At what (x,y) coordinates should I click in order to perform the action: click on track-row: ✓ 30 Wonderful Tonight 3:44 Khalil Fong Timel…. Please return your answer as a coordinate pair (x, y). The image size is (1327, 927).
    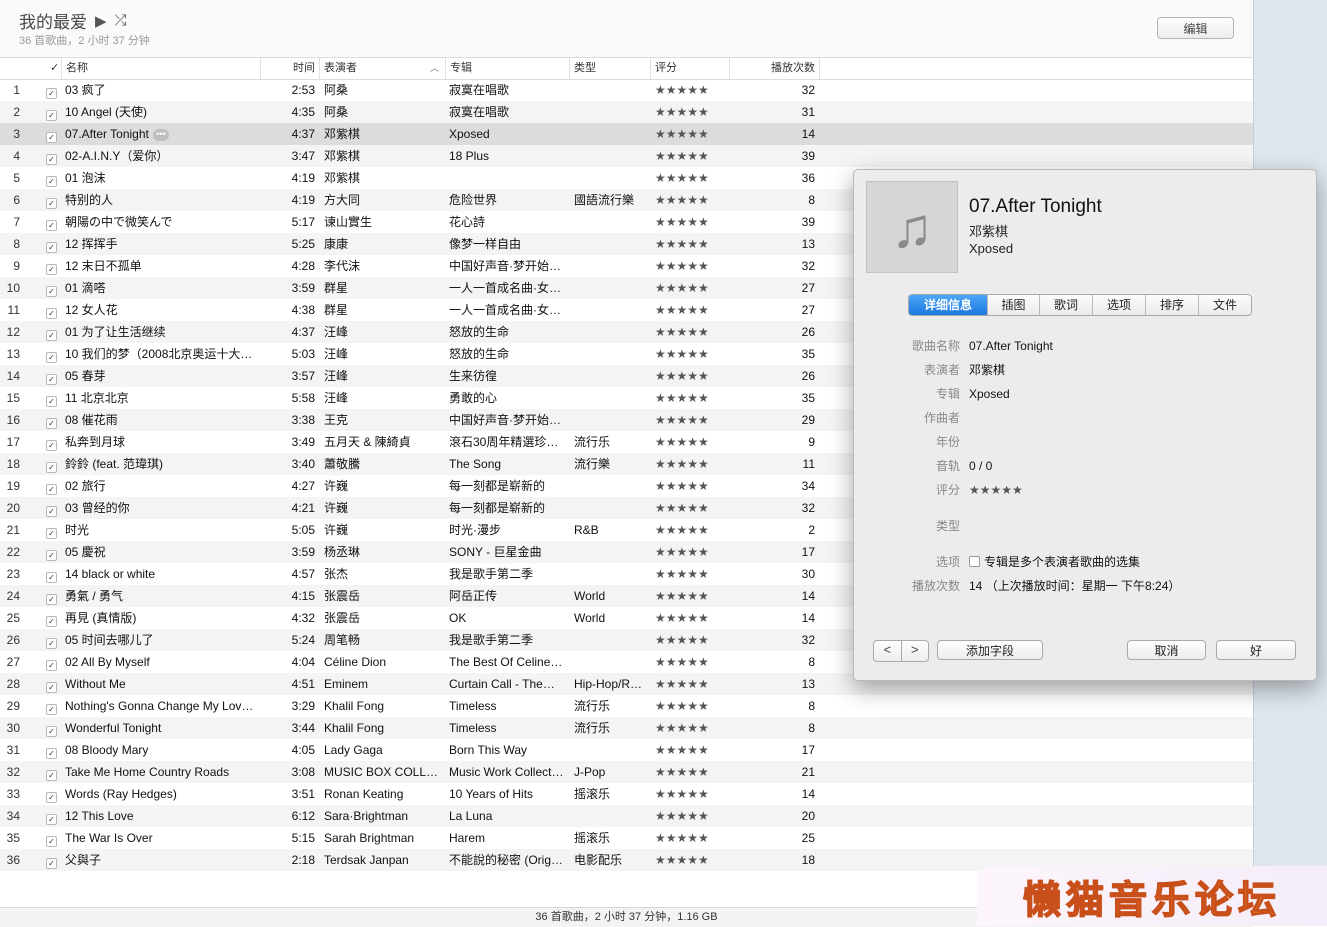
    Looking at the image, I should click on (626, 728).